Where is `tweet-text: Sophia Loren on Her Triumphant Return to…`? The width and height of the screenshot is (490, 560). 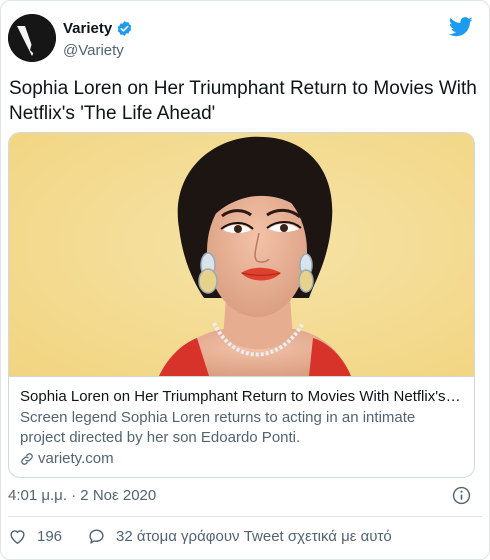
tweet-text: Sophia Loren on Her Triumphant Return to… is located at coordinates (243, 101).